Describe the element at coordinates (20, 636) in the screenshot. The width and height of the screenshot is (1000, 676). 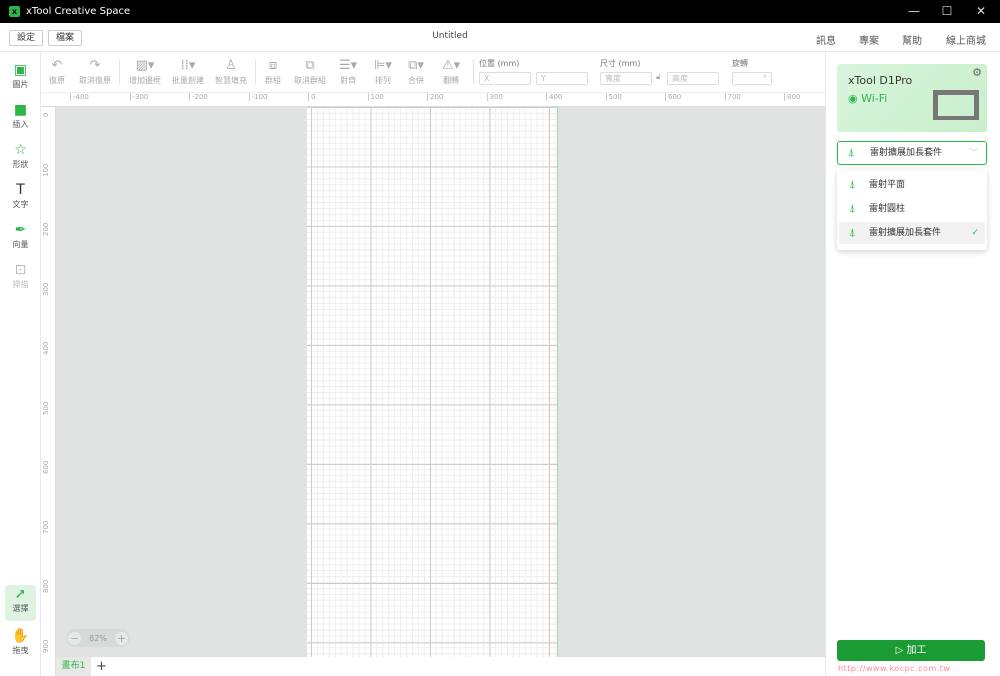
I see `hand-icon: ✋` at that location.